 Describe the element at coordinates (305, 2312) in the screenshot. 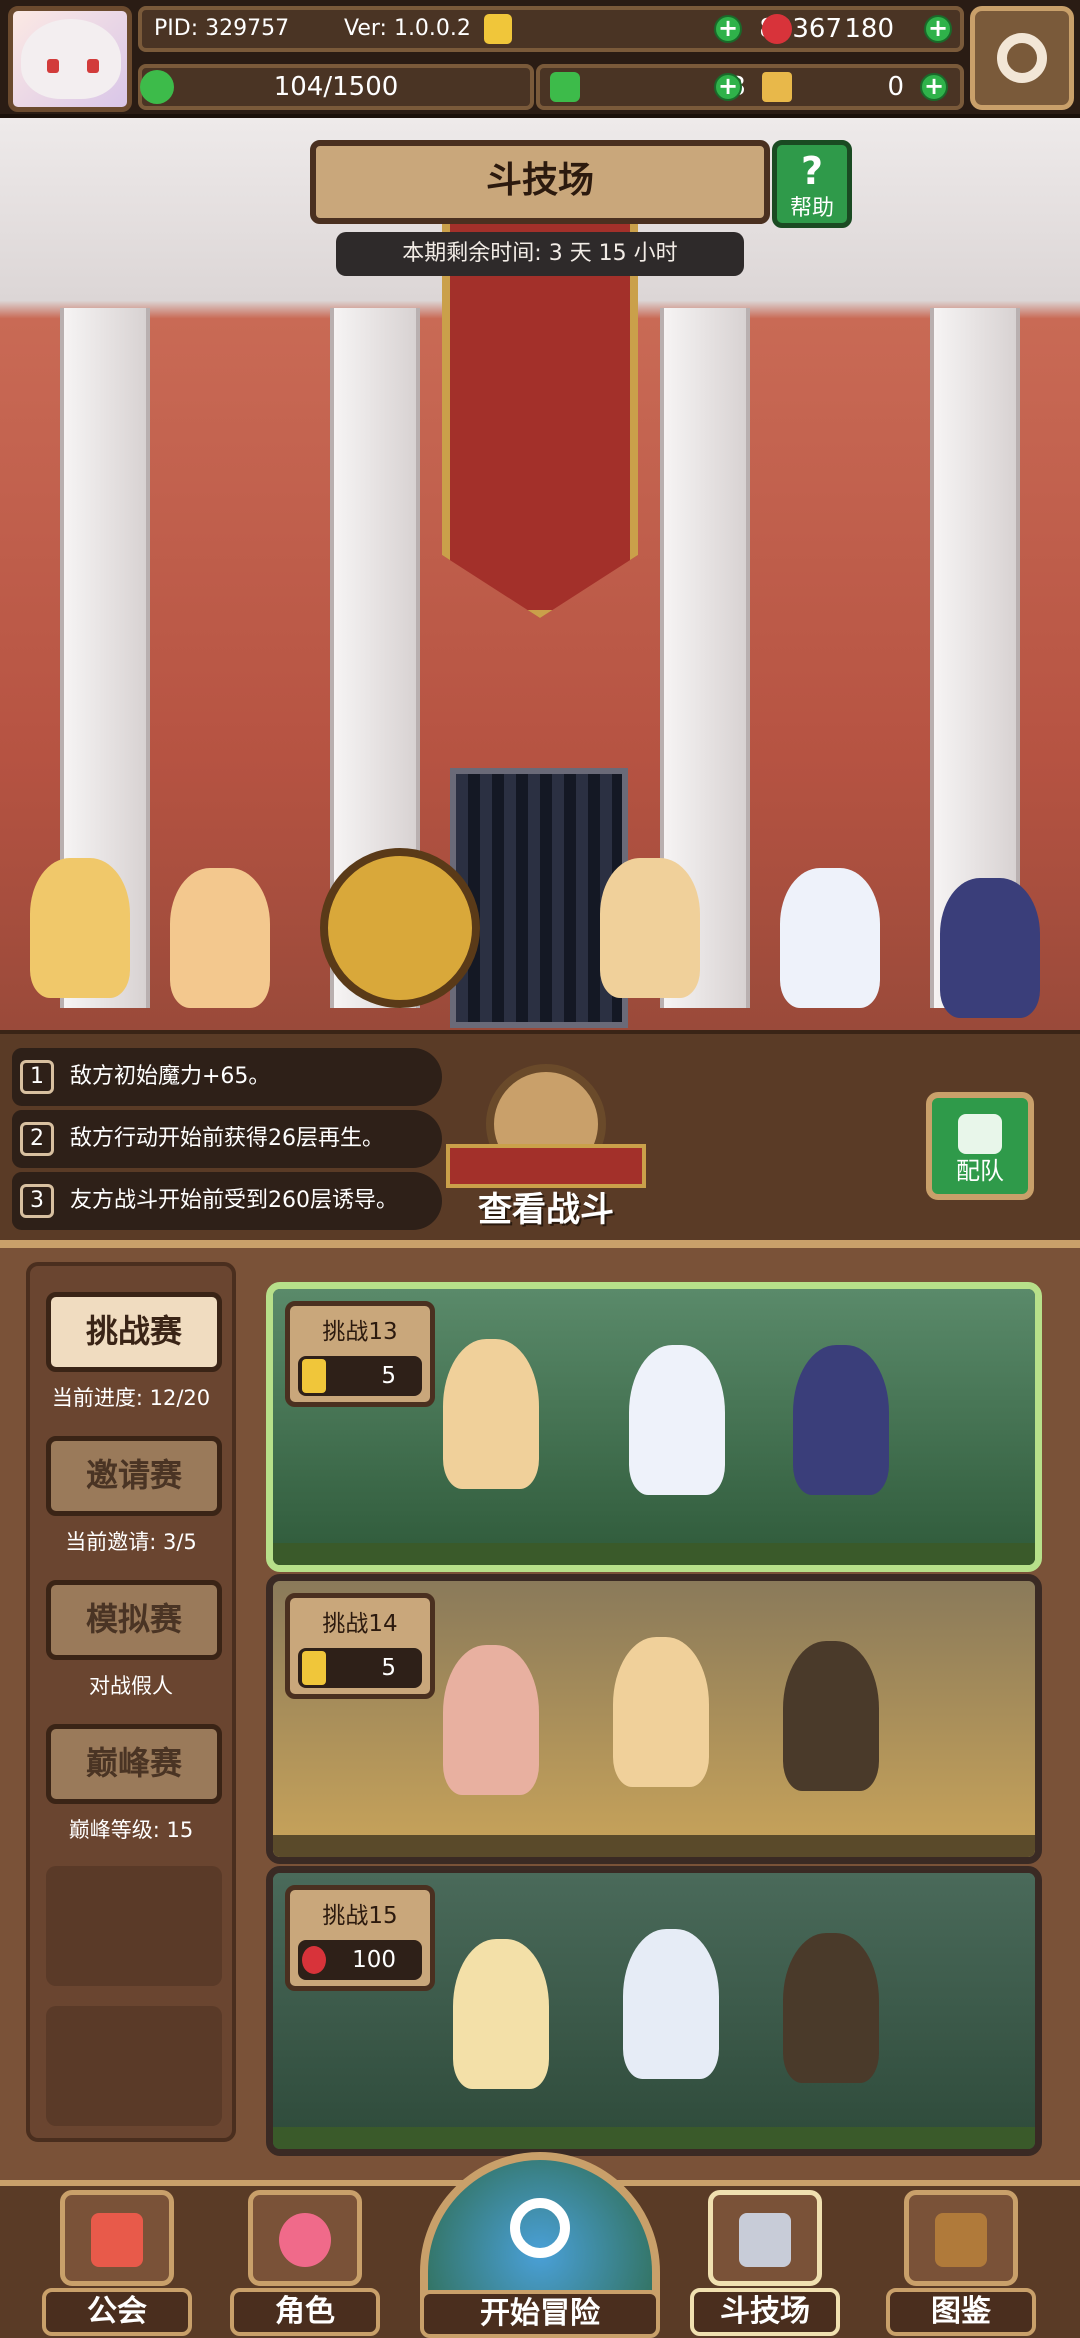

I see `nav-character-label: 角色` at that location.